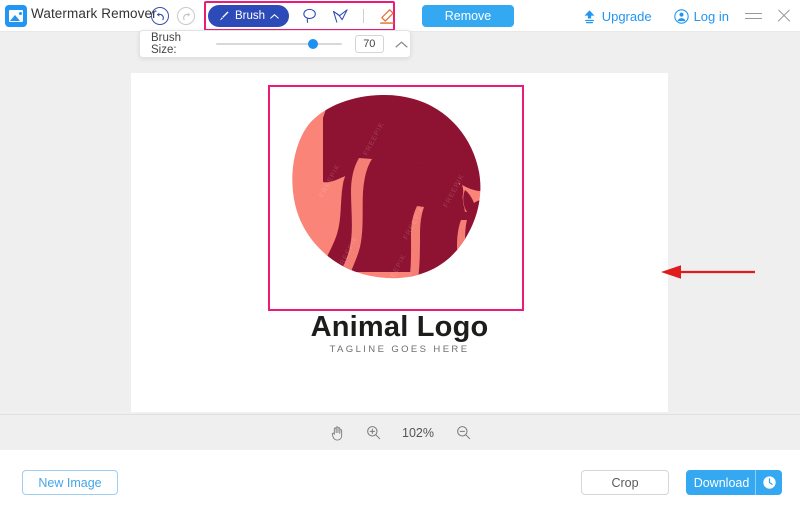 This screenshot has width=800, height=520. I want to click on crop-button: Crop, so click(625, 482).